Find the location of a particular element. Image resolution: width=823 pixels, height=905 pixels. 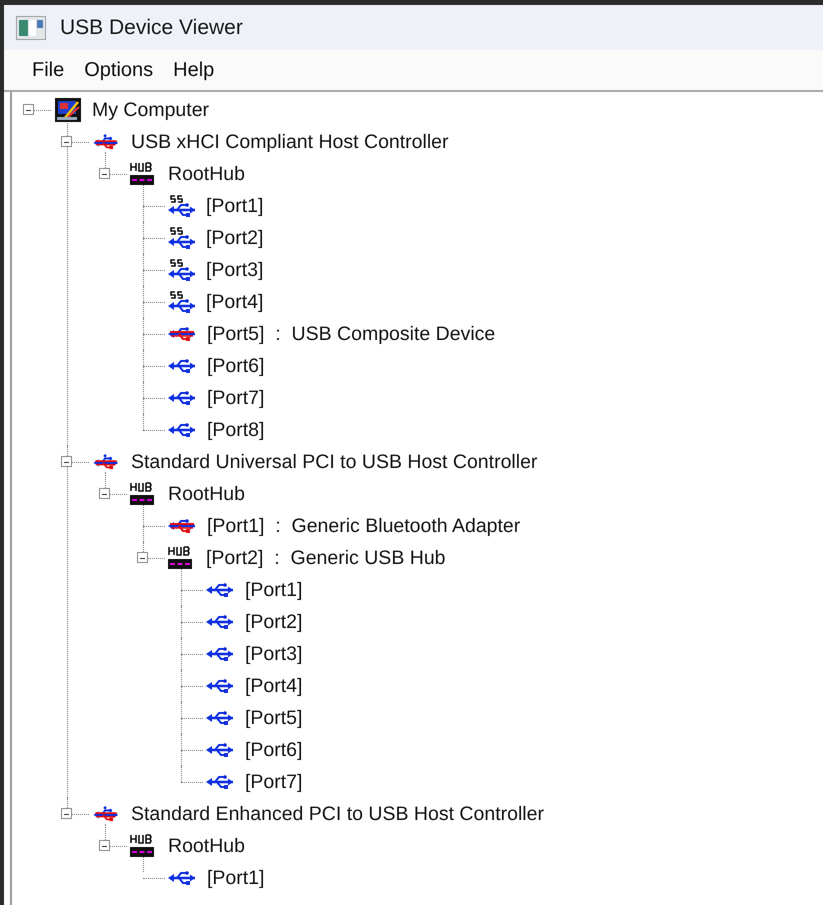

menu-item: Help is located at coordinates (193, 70).